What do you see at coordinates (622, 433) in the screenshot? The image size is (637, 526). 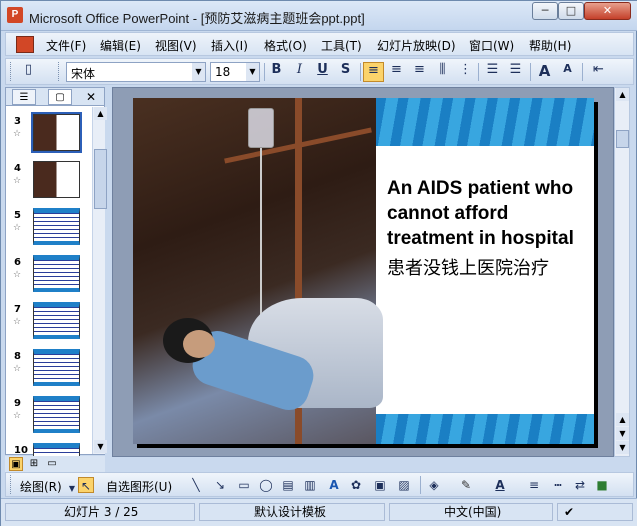 I see `next-slide-icon: ▼` at bounding box center [622, 433].